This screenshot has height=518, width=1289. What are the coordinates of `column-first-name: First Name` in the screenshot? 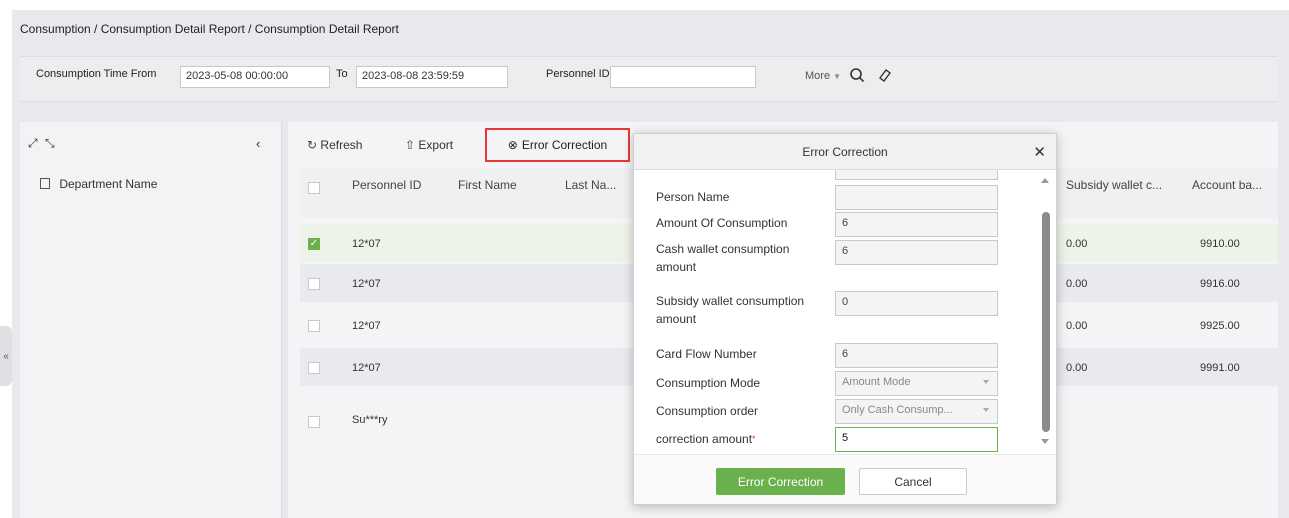 It's located at (487, 185).